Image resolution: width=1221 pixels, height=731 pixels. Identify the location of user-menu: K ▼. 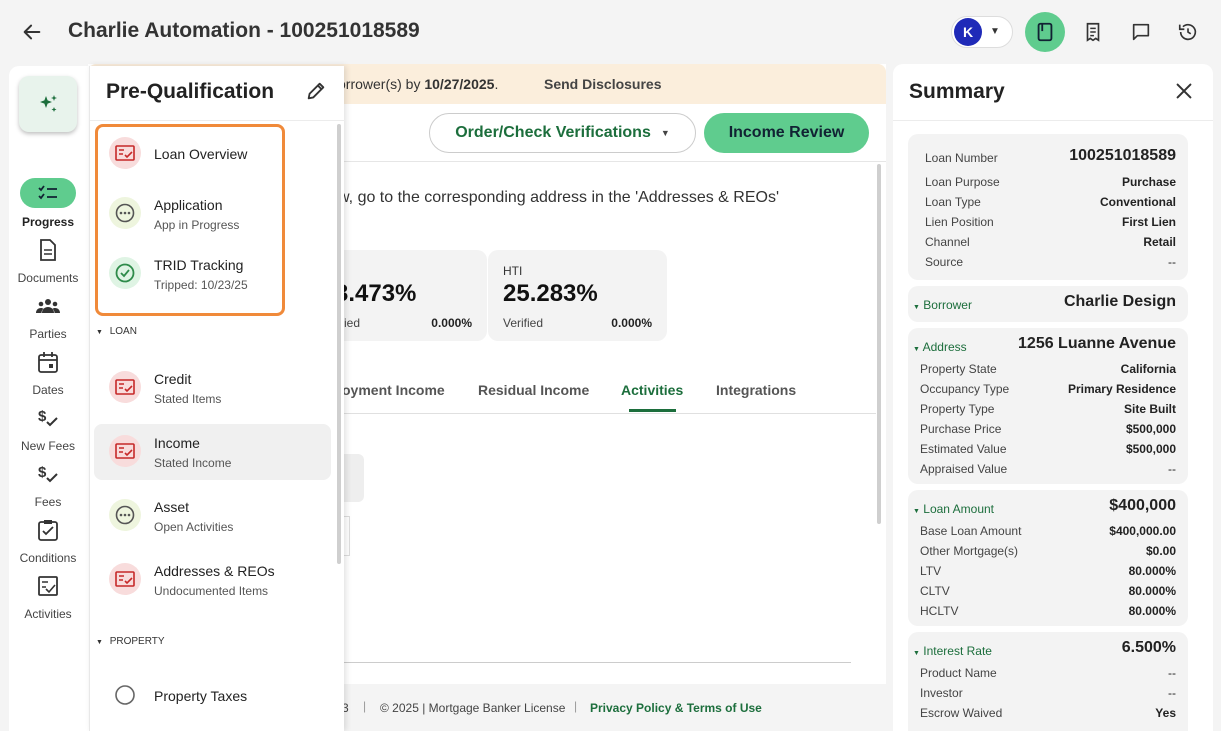
(982, 32).